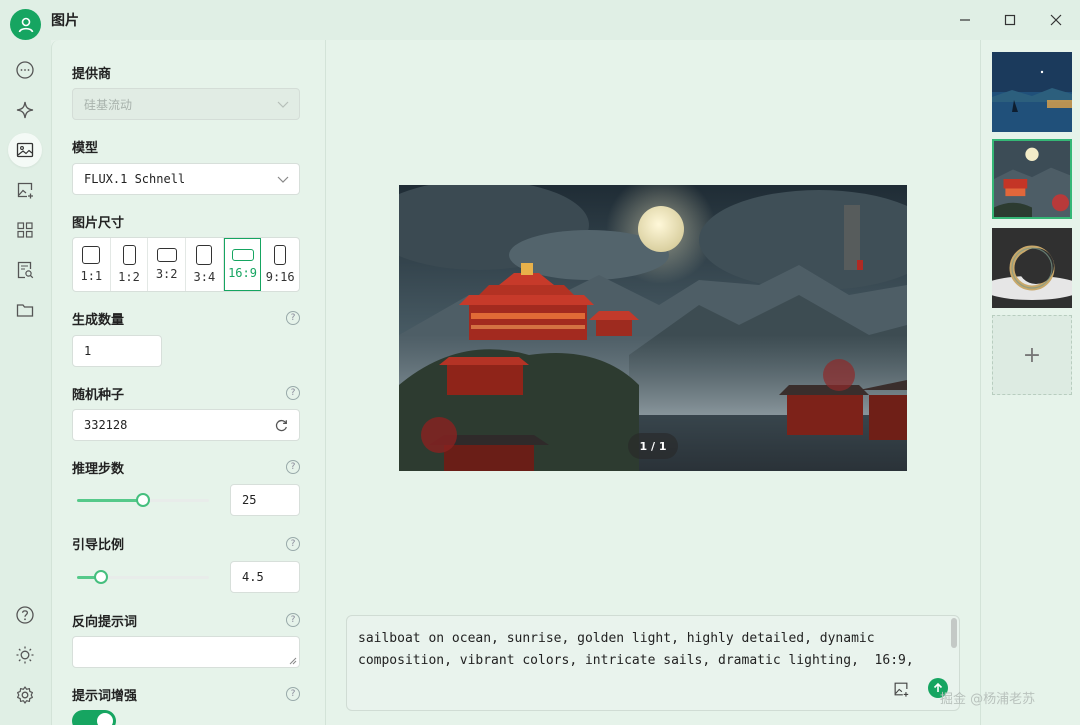  Describe the element at coordinates (265, 500) in the screenshot. I see `steps-input: 25` at that location.